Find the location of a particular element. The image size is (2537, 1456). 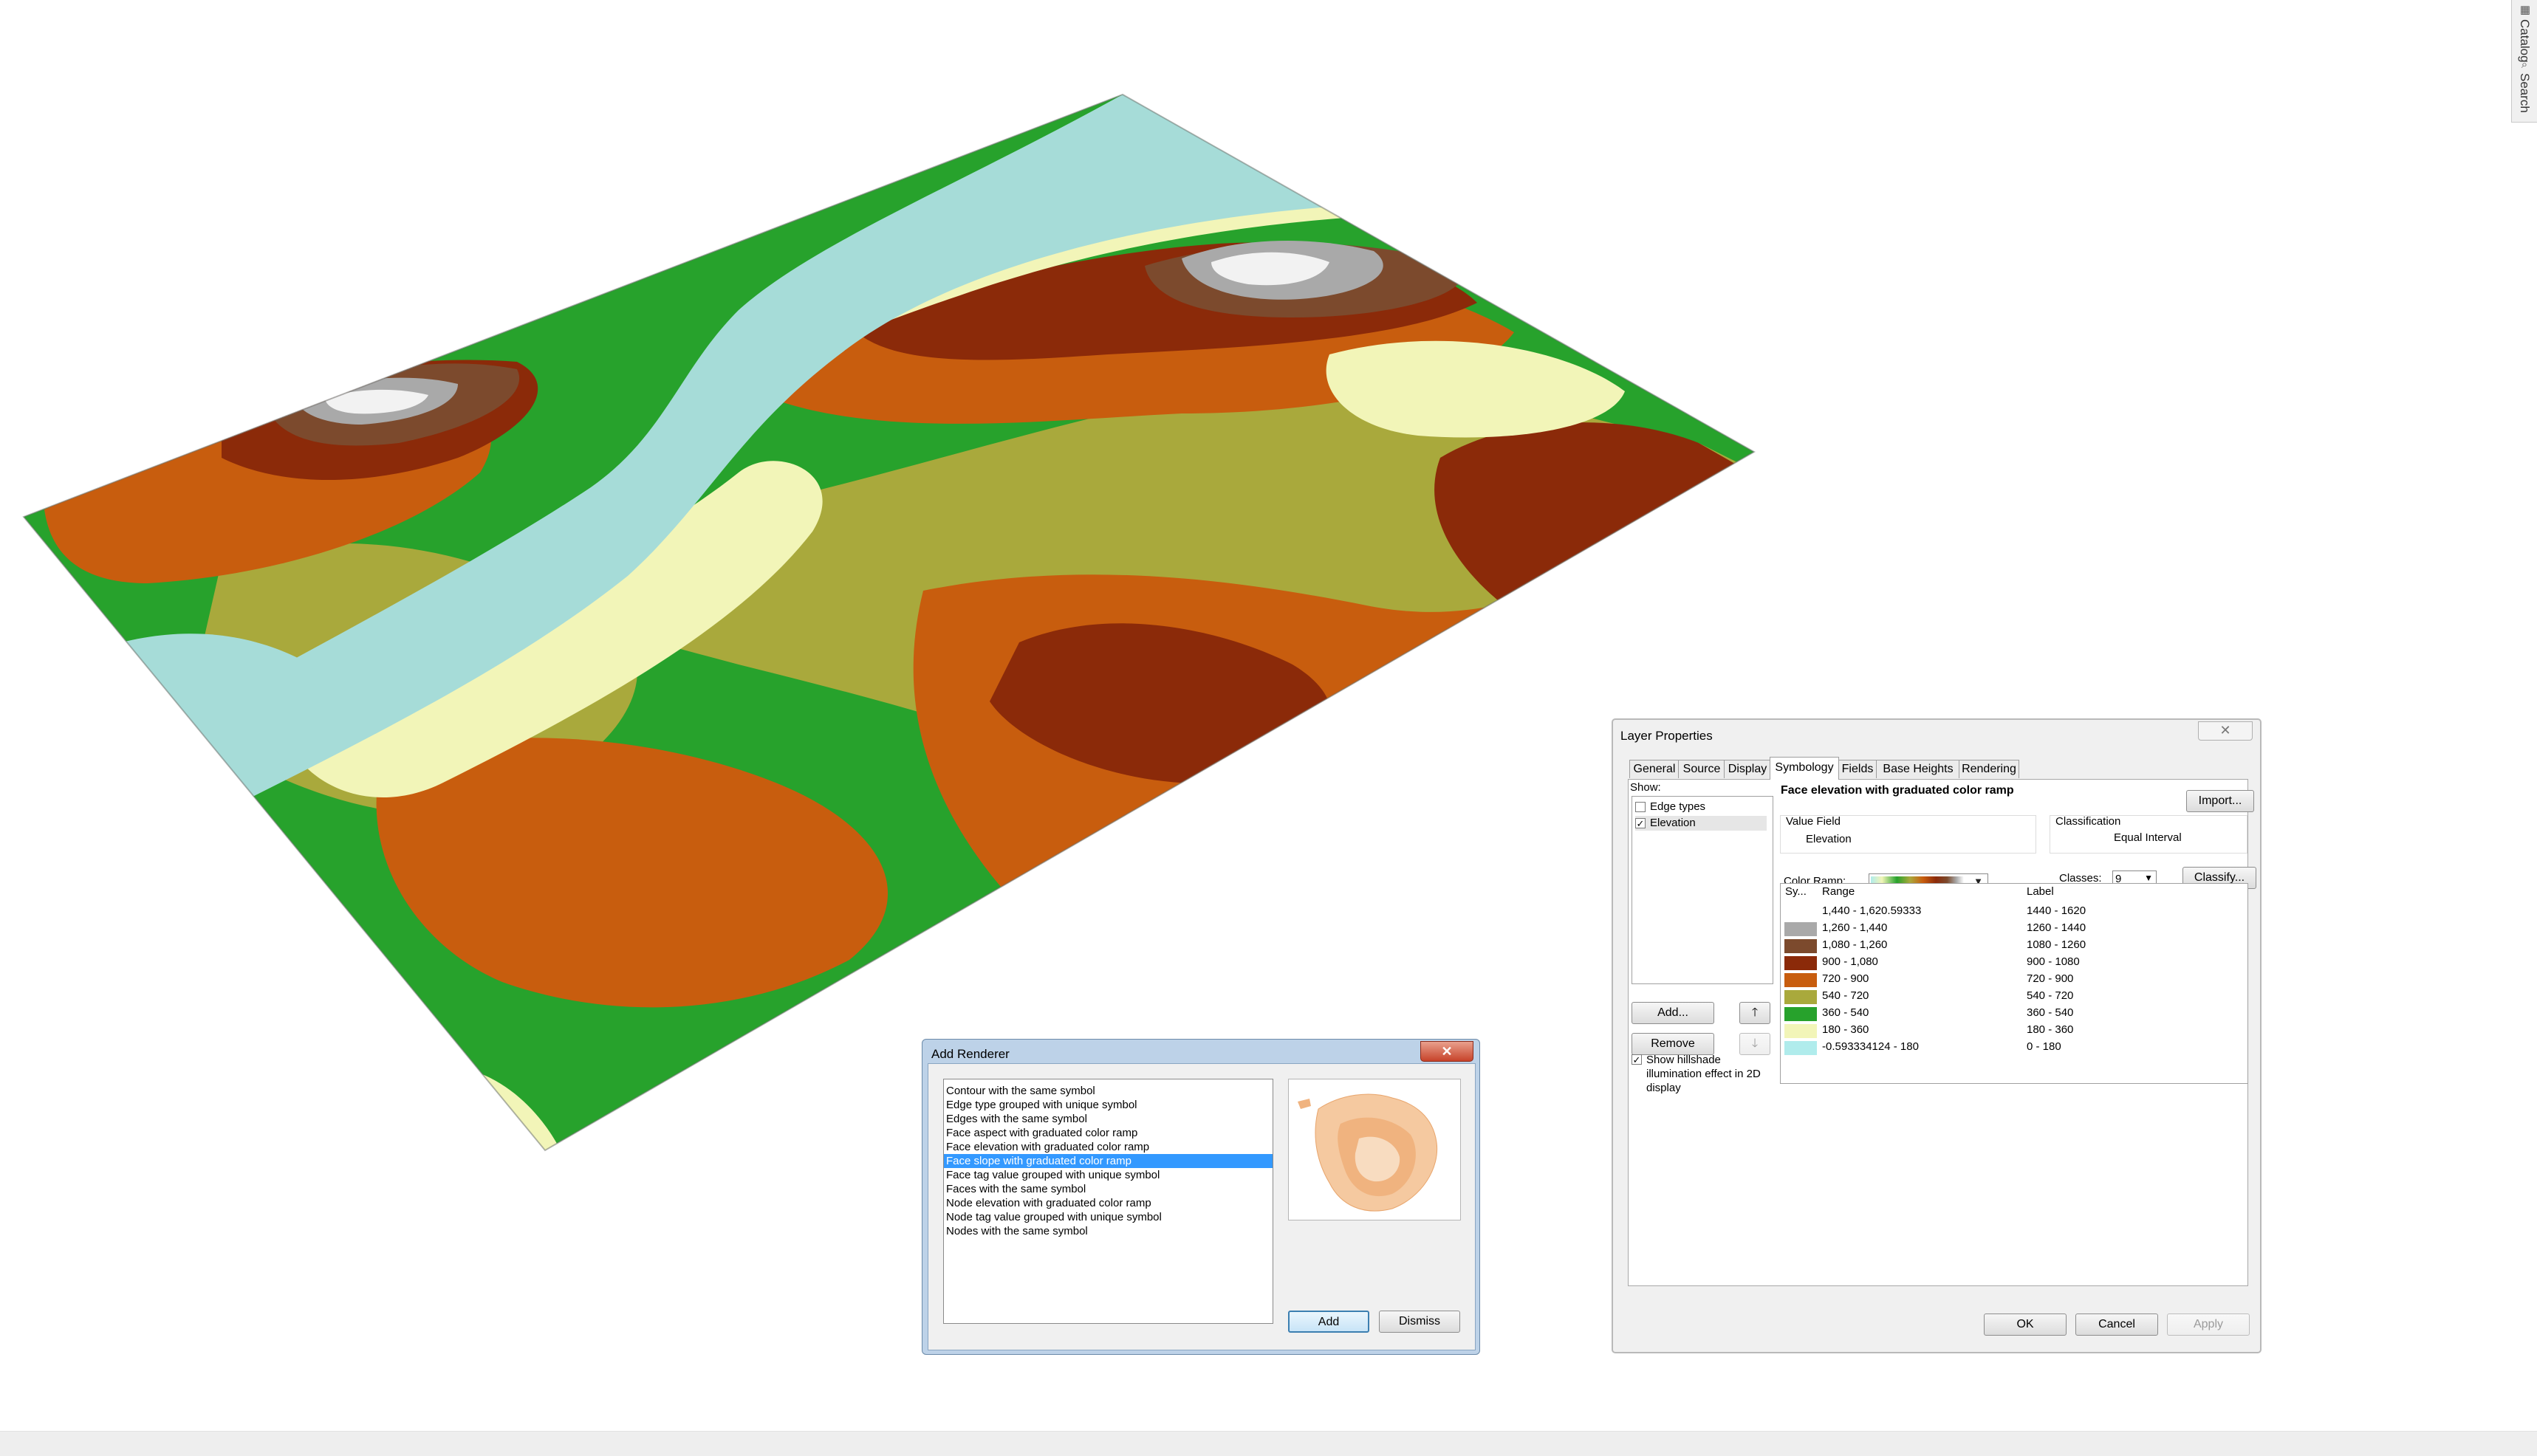

class-range: 1,260 - 1,440 is located at coordinates (1855, 928).